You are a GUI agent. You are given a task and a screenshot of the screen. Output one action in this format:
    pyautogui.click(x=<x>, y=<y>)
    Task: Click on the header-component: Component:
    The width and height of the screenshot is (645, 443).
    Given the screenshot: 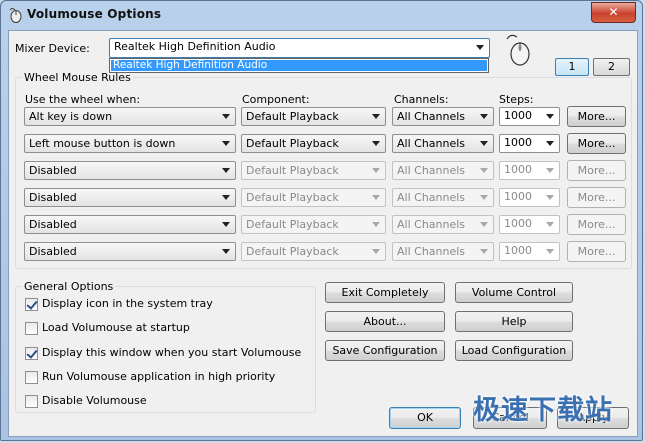 What is the action you would take?
    pyautogui.click(x=276, y=99)
    